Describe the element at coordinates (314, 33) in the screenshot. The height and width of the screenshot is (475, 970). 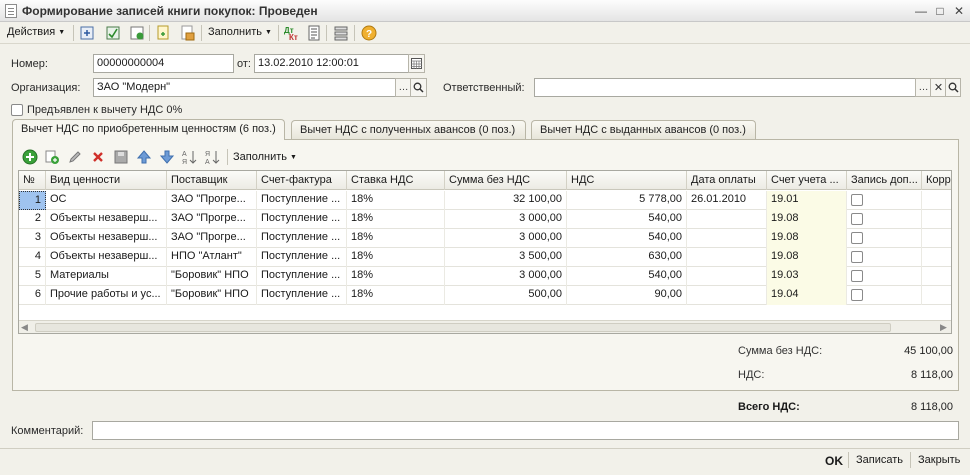
I see `report-icon` at that location.